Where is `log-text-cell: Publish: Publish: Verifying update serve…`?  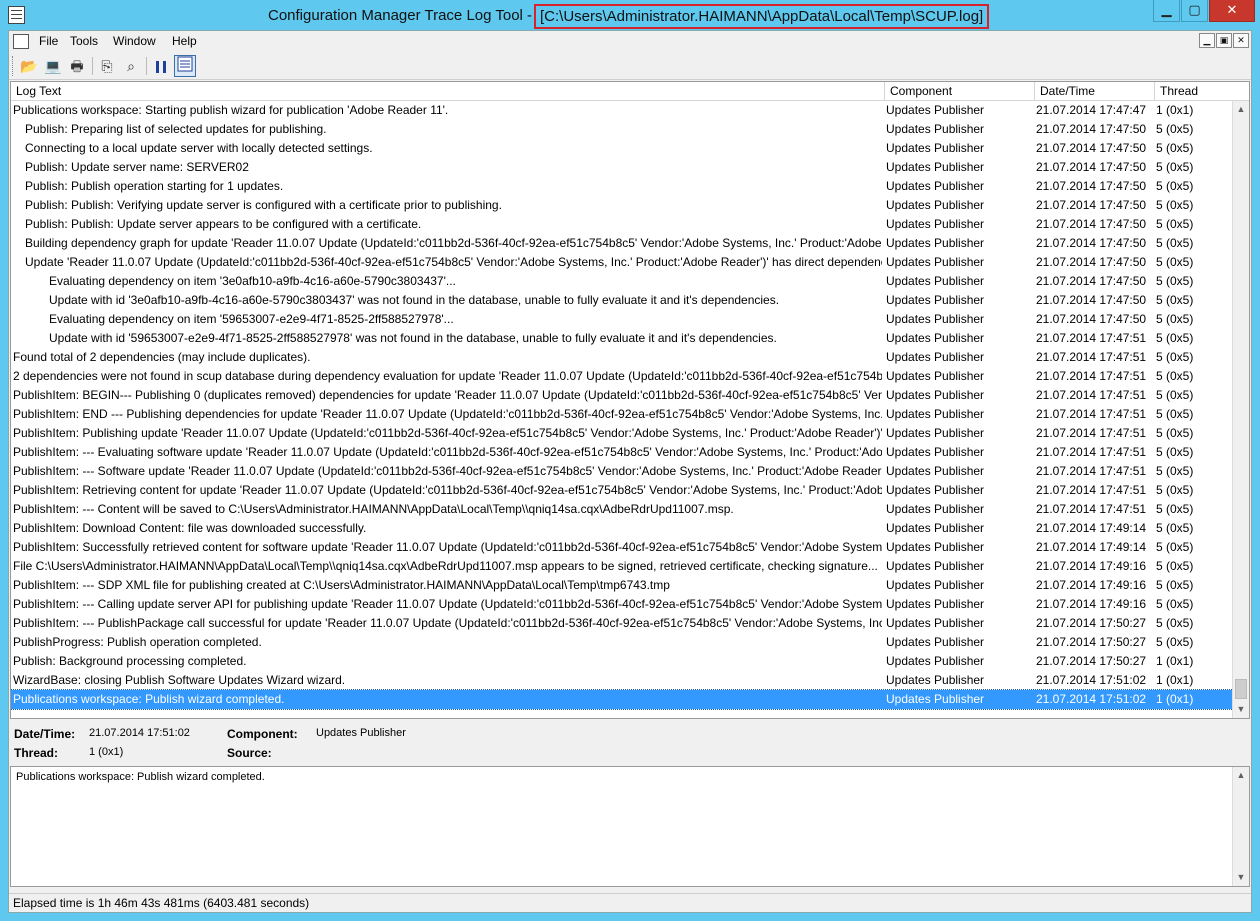 log-text-cell: Publish: Publish: Verifying update serve… is located at coordinates (263, 205).